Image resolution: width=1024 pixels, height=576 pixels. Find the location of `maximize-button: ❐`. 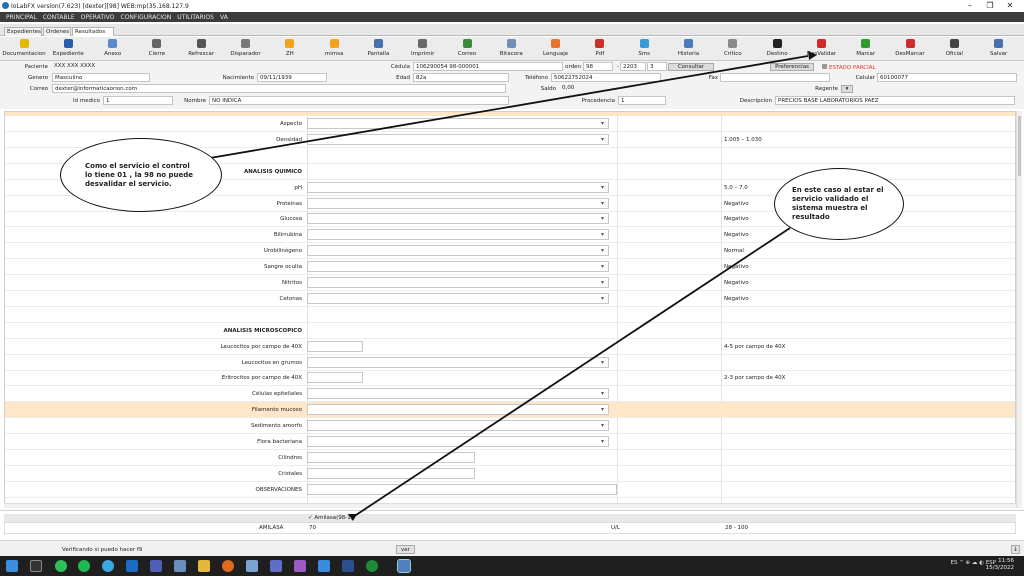

maximize-button: ❐ is located at coordinates (990, 5).